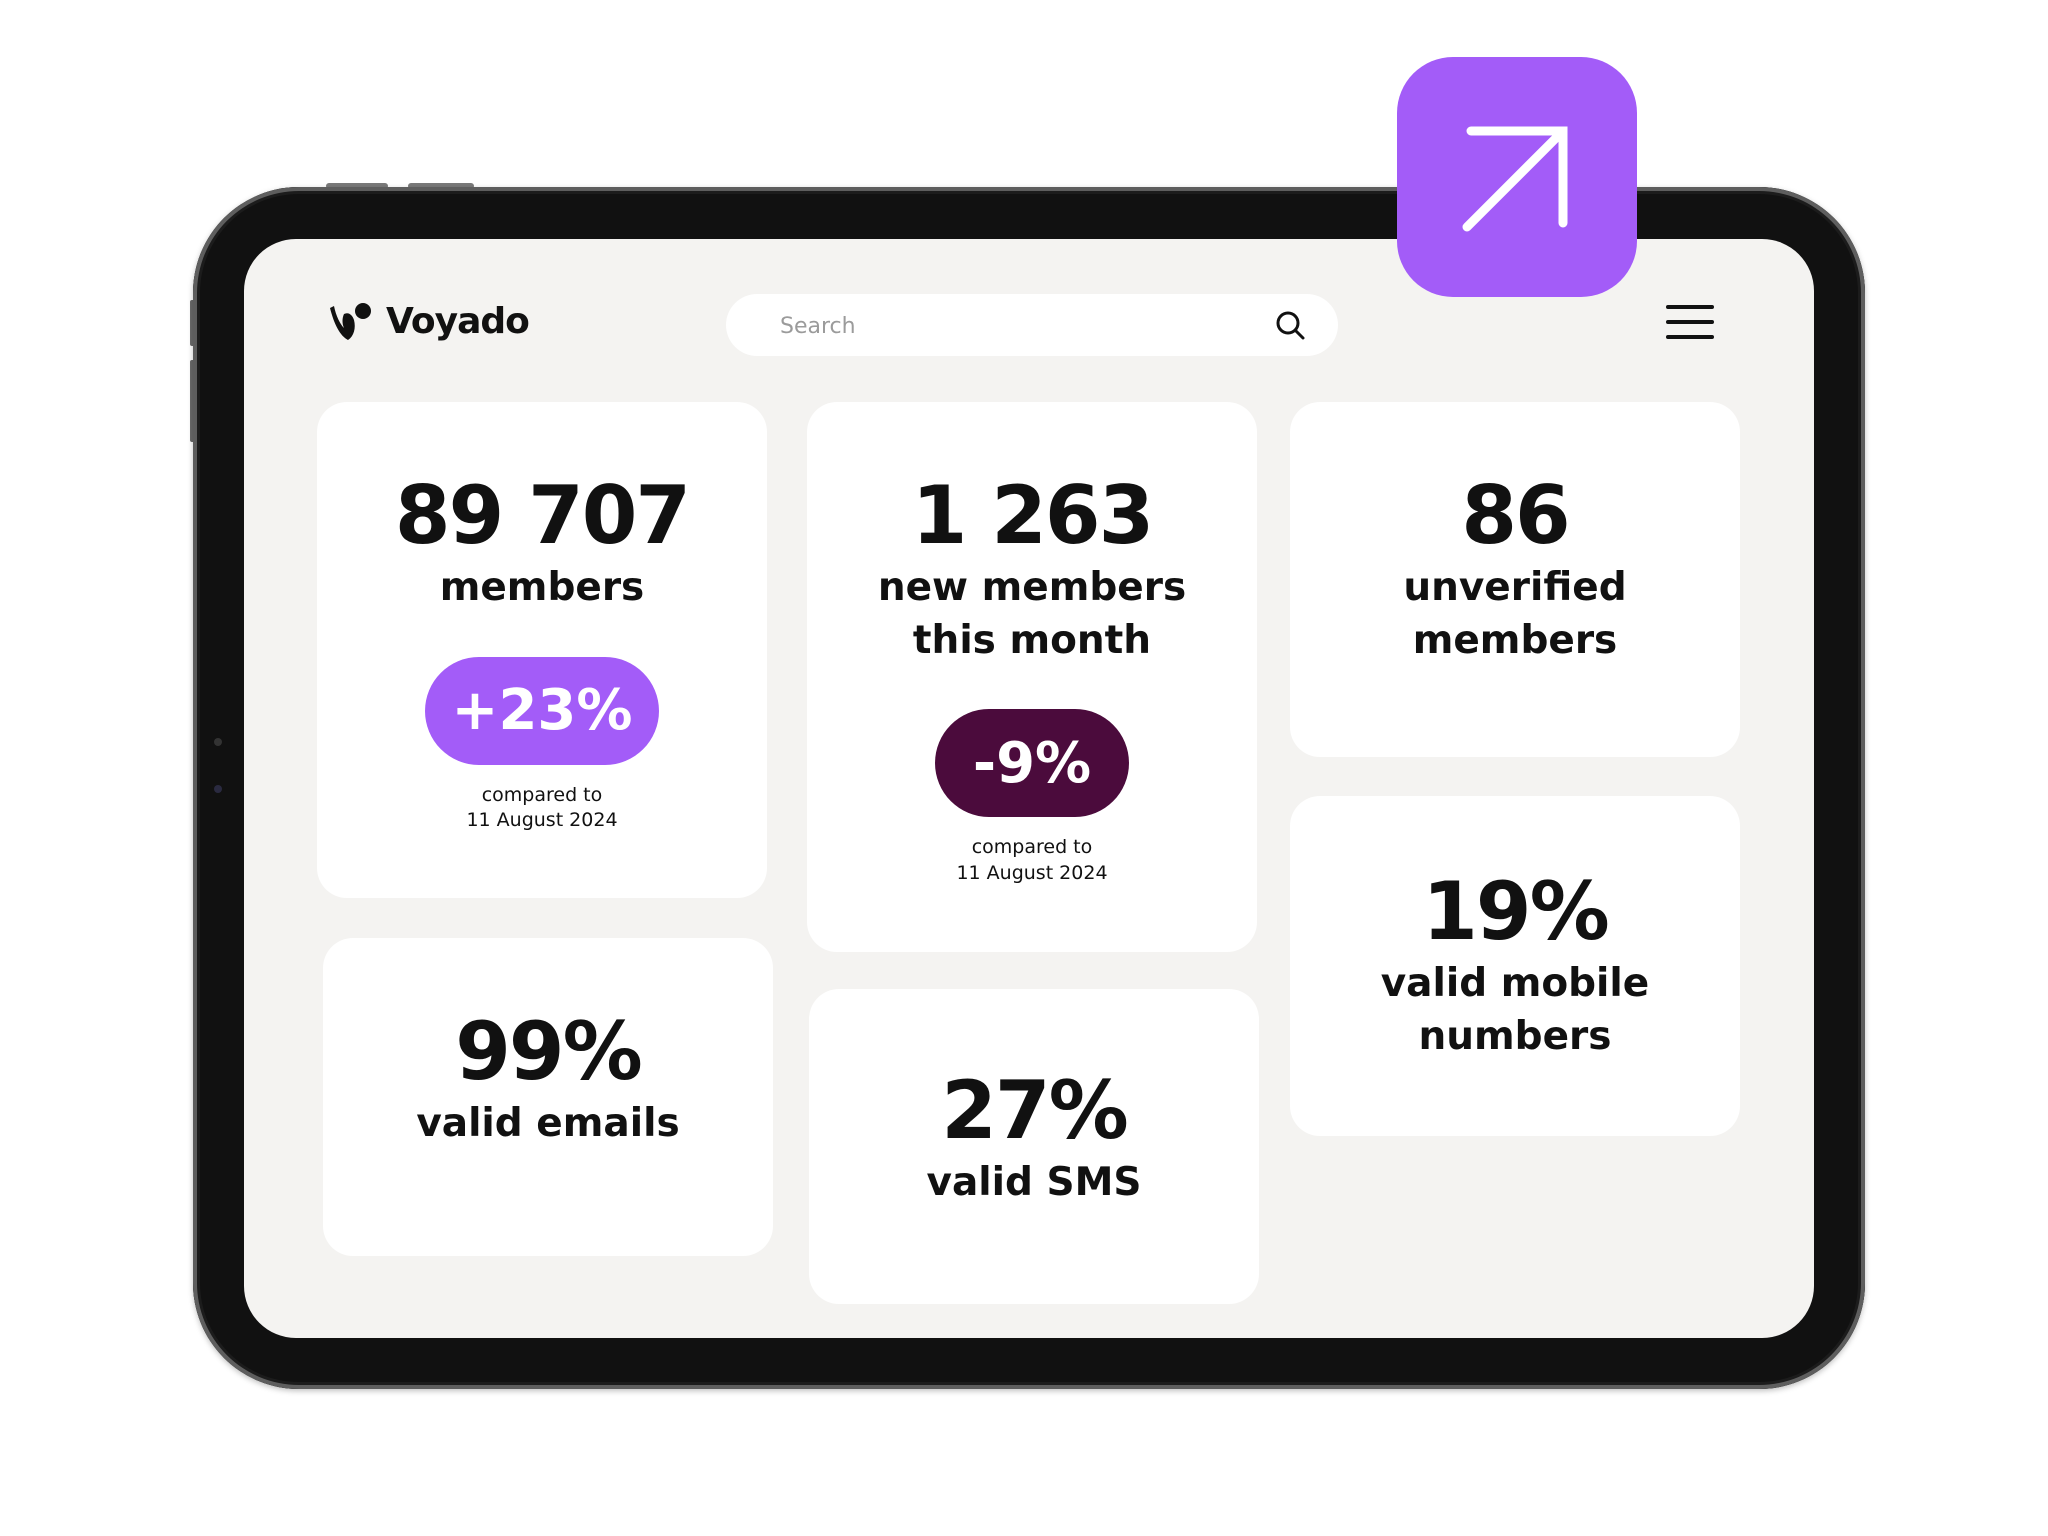  I want to click on label-line: this month, so click(1032, 640).